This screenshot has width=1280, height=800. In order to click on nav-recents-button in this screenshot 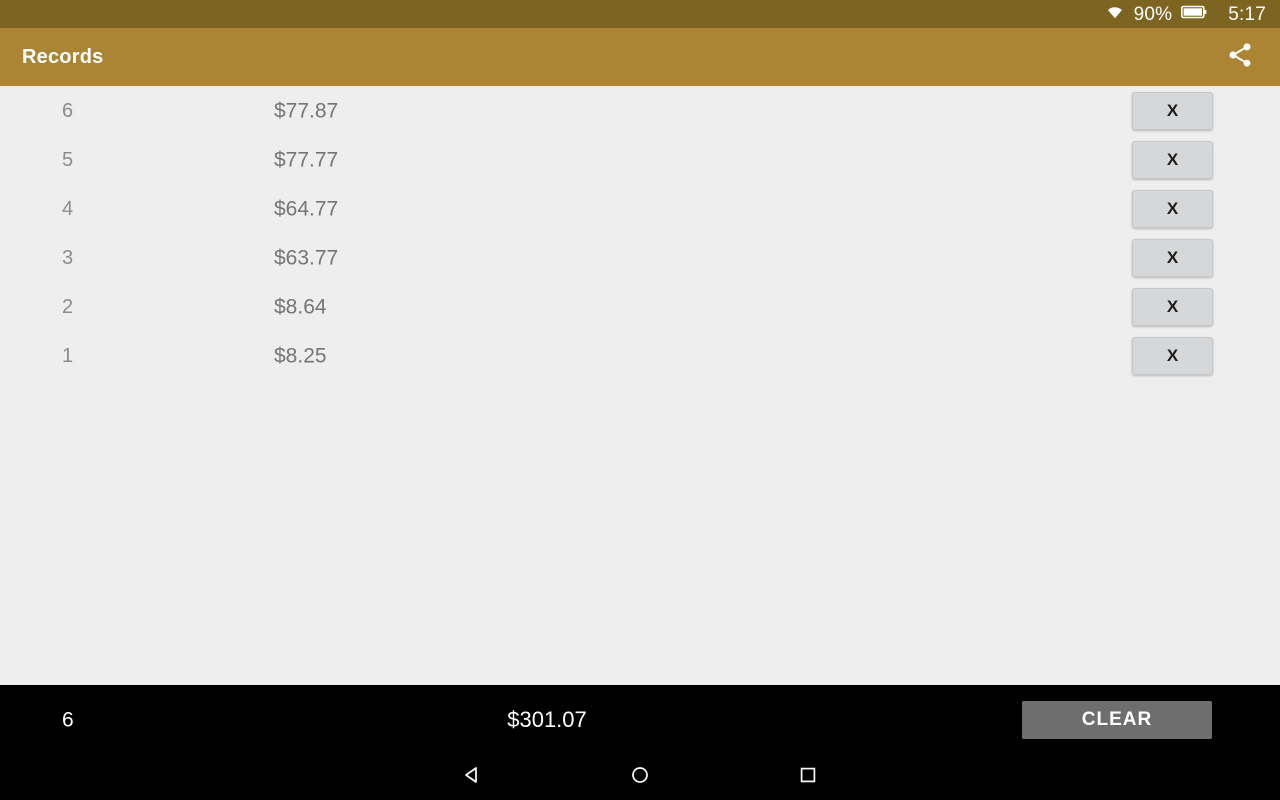, I will do `click(808, 777)`.